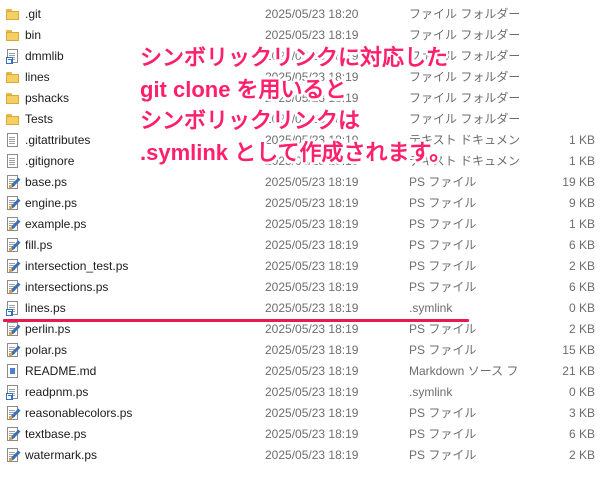 The image size is (616, 487). I want to click on file-row: example.ps 2025/05/23 18:19 PS ファイル 1 KB, so click(308, 224).